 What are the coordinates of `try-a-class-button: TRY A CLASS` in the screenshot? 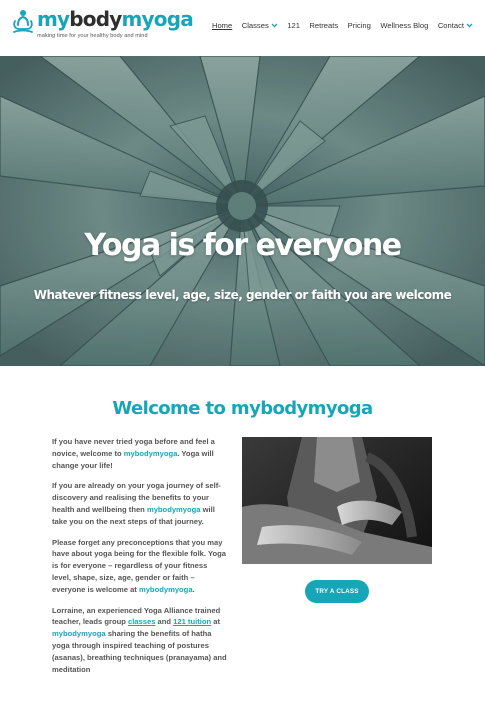 It's located at (337, 591).